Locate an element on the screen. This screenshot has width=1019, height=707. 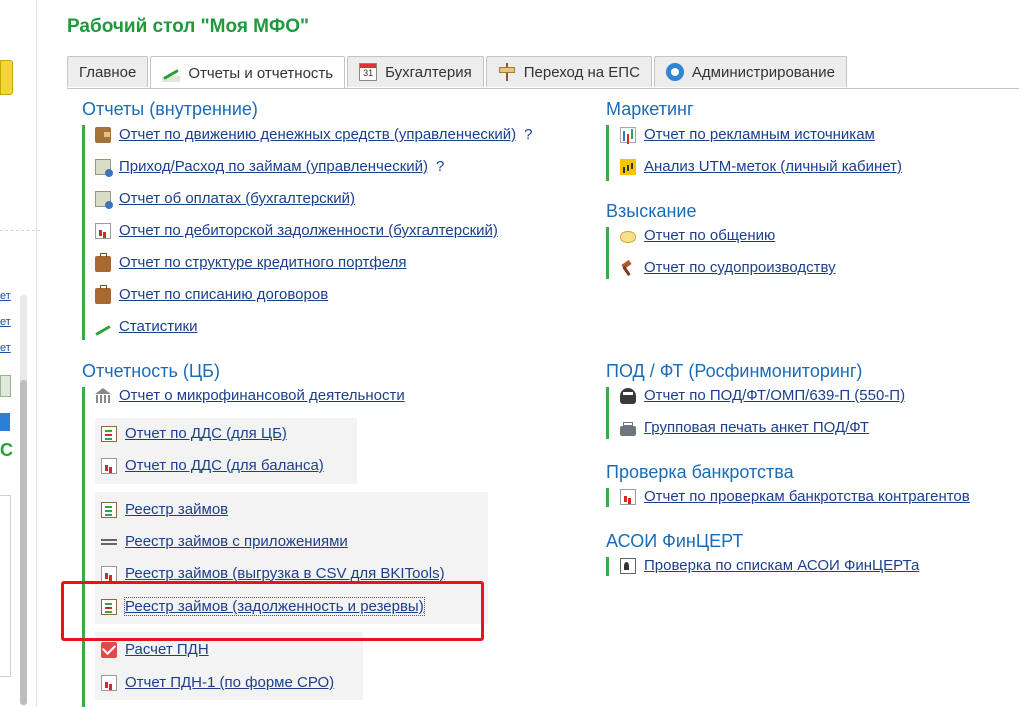
tab-label: Главное is located at coordinates (108, 72).